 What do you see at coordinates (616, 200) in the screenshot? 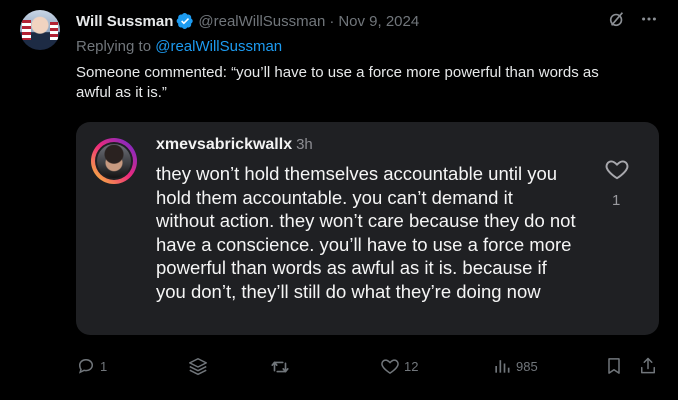
I see `quoted-like-count: 1` at bounding box center [616, 200].